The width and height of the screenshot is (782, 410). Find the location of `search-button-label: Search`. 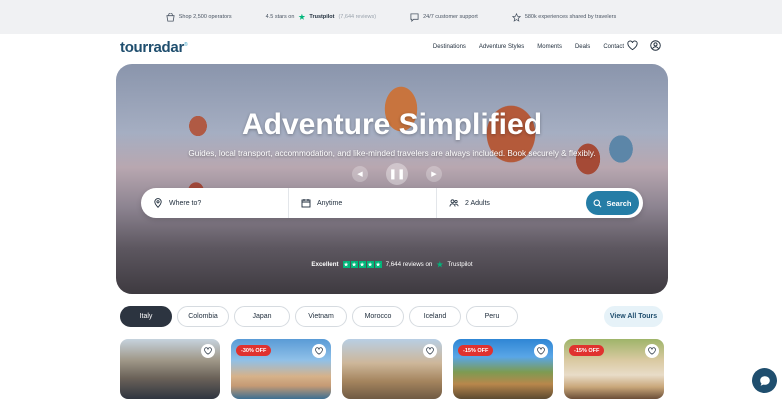

search-button-label: Search is located at coordinates (619, 203).